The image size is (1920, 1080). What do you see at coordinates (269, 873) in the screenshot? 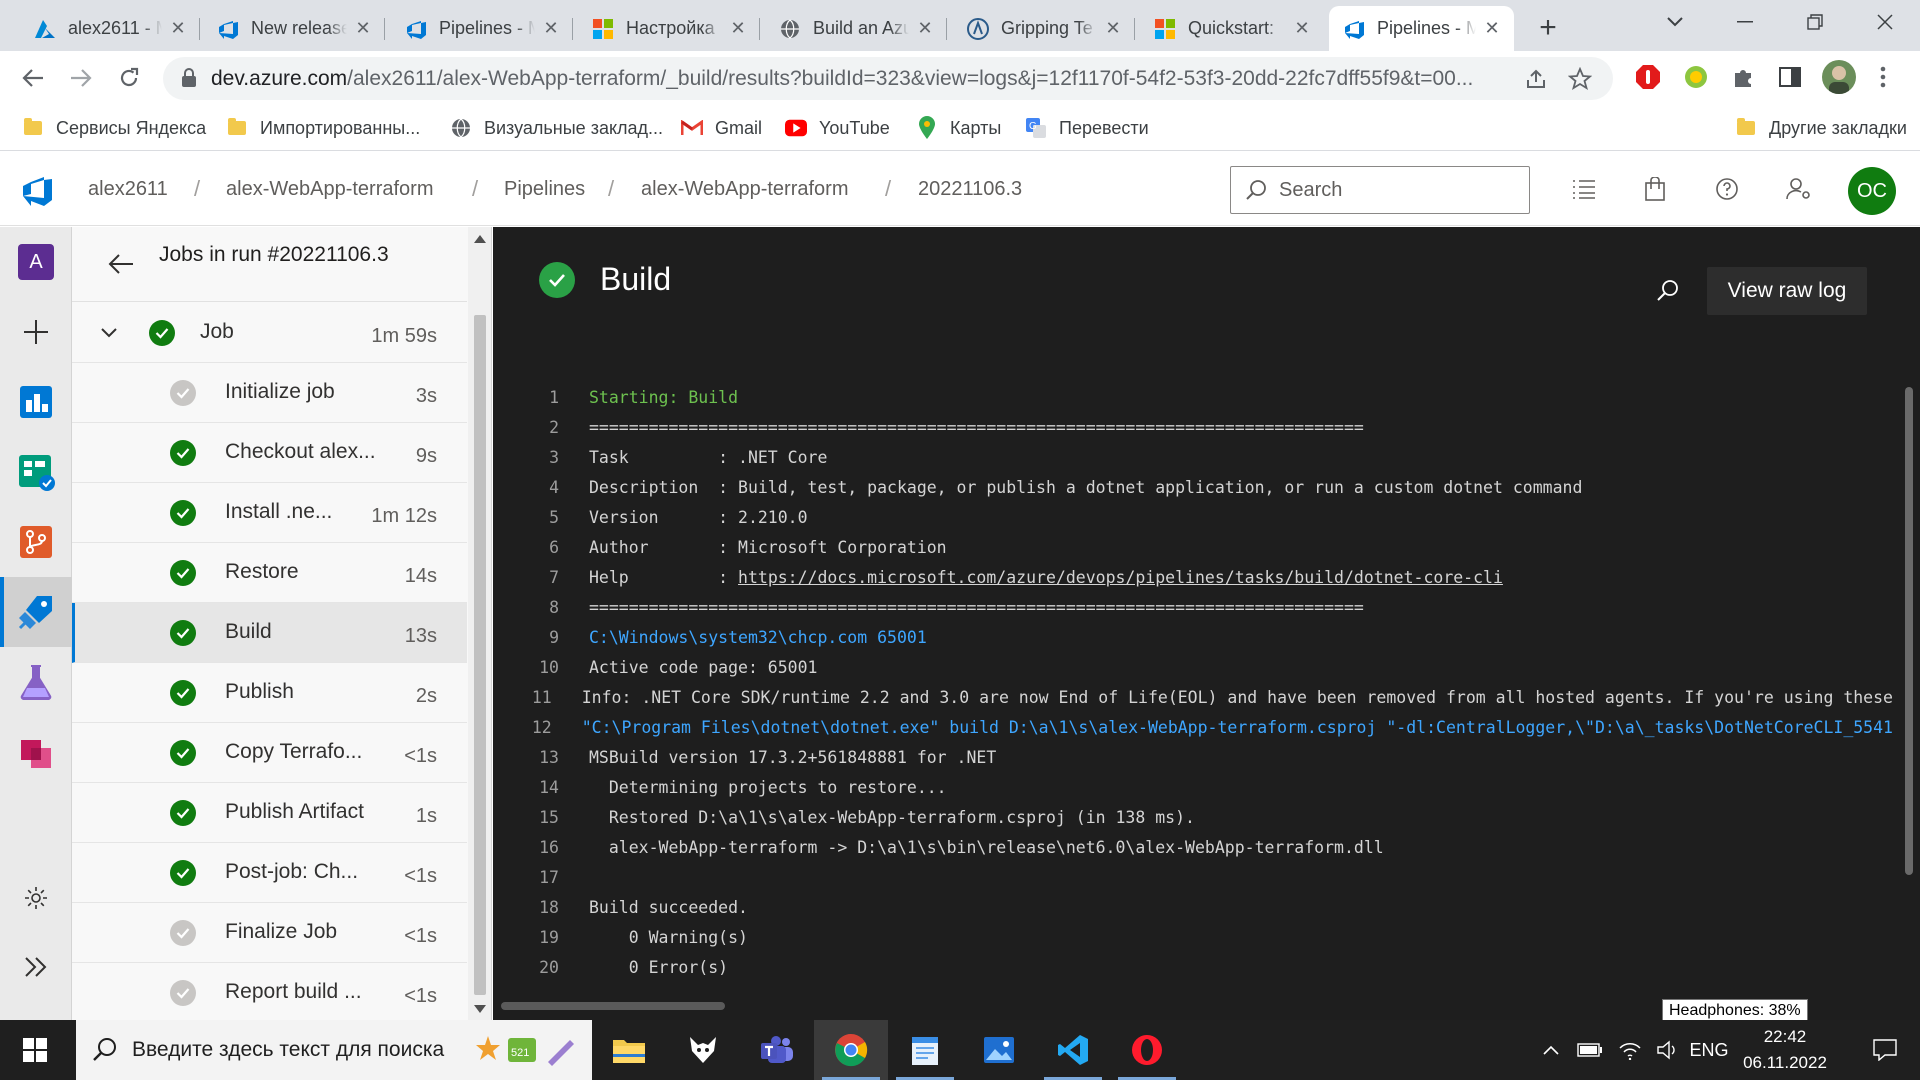
I see `job-step-row: Post-job: Ch... <1s` at bounding box center [269, 873].